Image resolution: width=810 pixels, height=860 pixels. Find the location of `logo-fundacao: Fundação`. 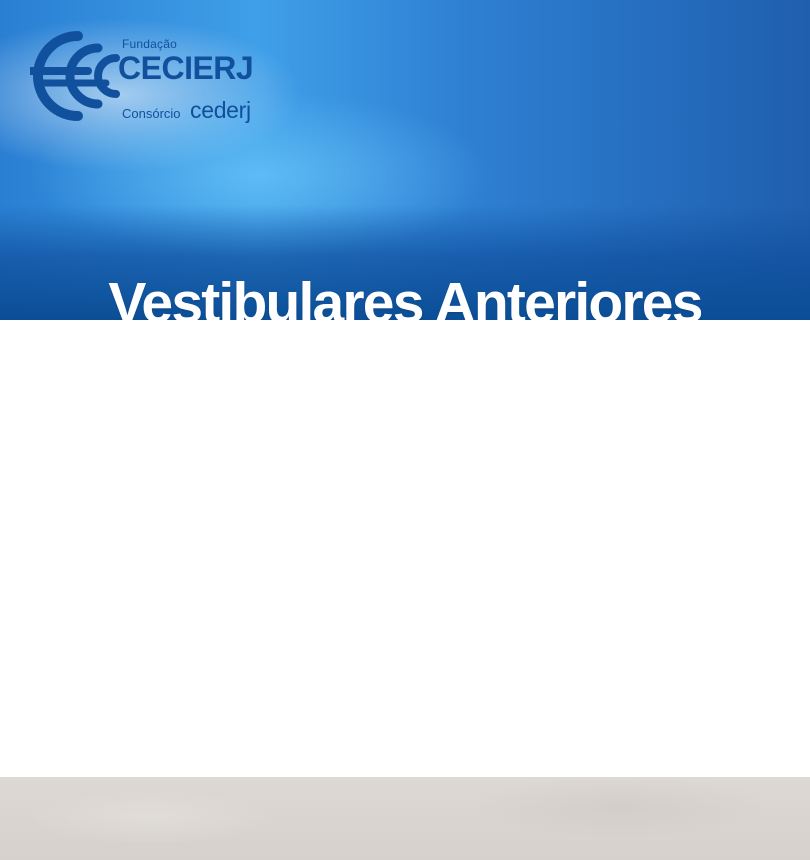

logo-fundacao: Fundação is located at coordinates (149, 44).